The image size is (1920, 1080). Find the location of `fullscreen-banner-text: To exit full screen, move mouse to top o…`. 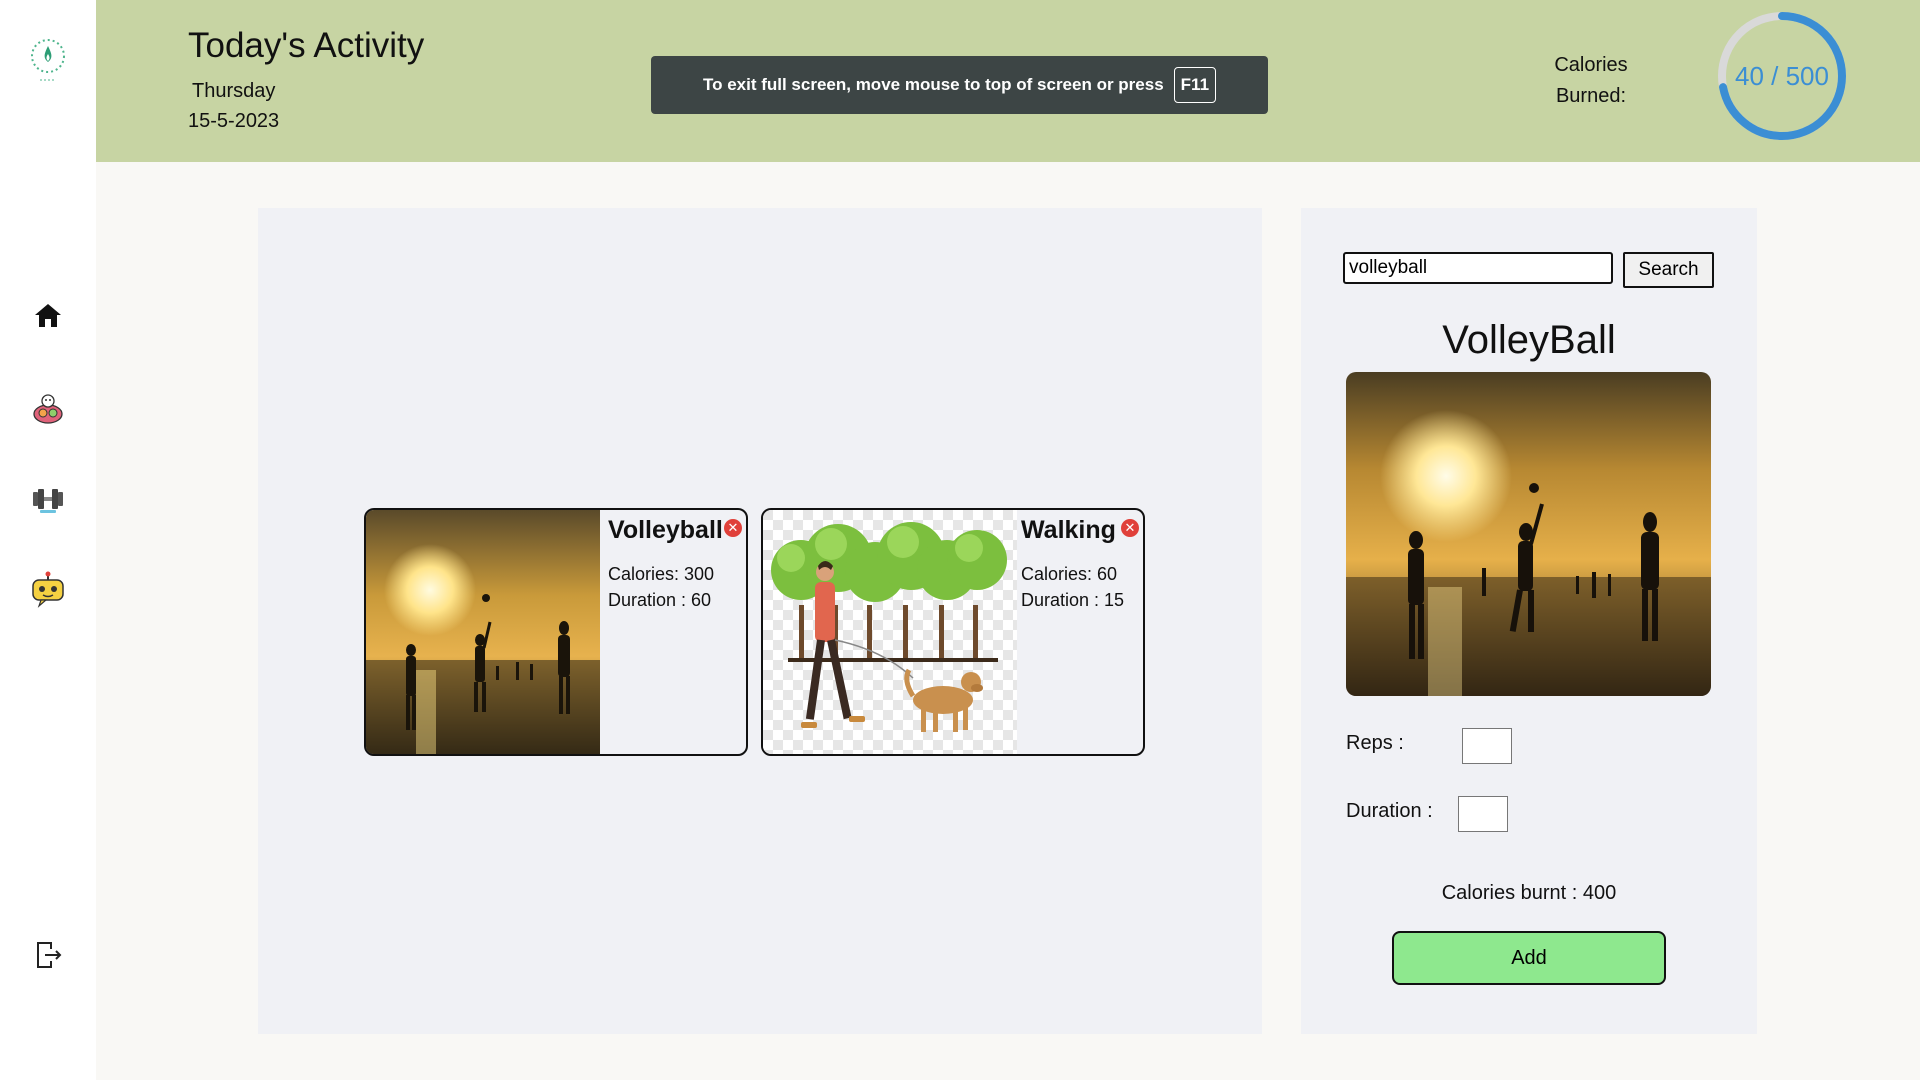

fullscreen-banner-text: To exit full screen, move mouse to top o… is located at coordinates (933, 84).